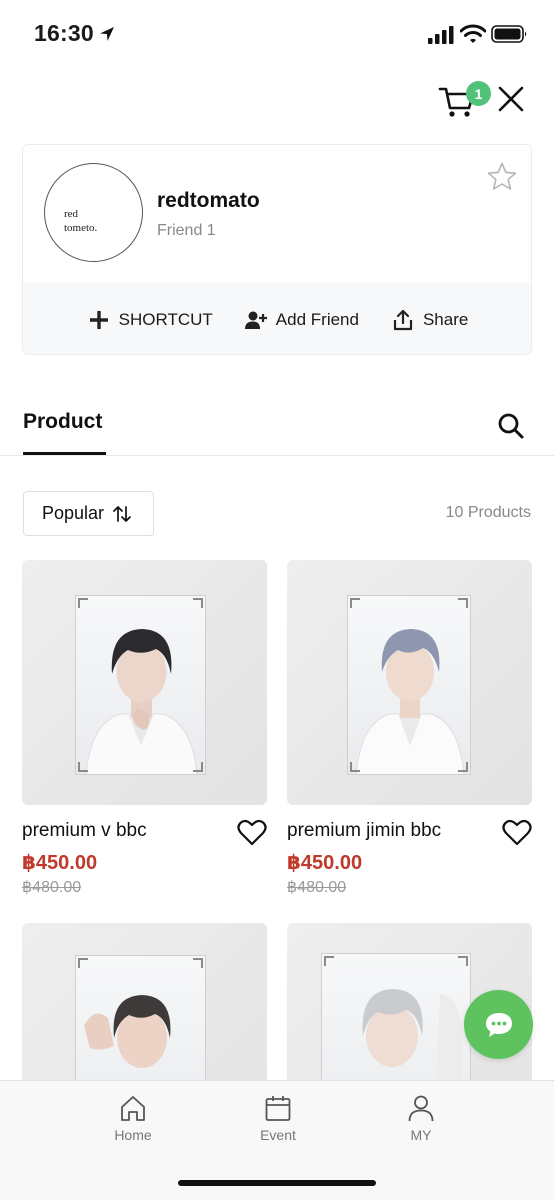 This screenshot has width=554, height=1200. What do you see at coordinates (84, 830) in the screenshot?
I see `product-name: premium v bbc` at bounding box center [84, 830].